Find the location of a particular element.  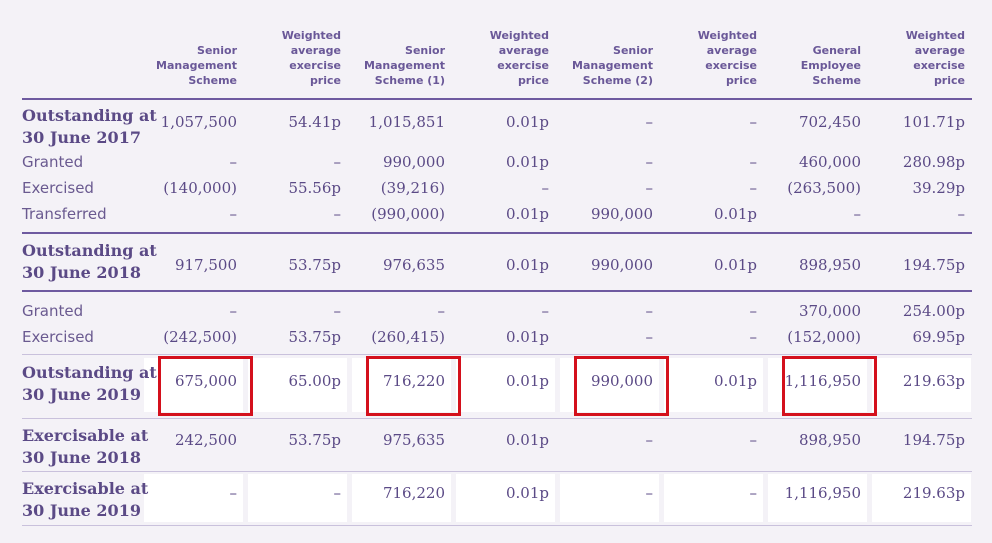

rule-bottom is located at coordinates (497, 525).